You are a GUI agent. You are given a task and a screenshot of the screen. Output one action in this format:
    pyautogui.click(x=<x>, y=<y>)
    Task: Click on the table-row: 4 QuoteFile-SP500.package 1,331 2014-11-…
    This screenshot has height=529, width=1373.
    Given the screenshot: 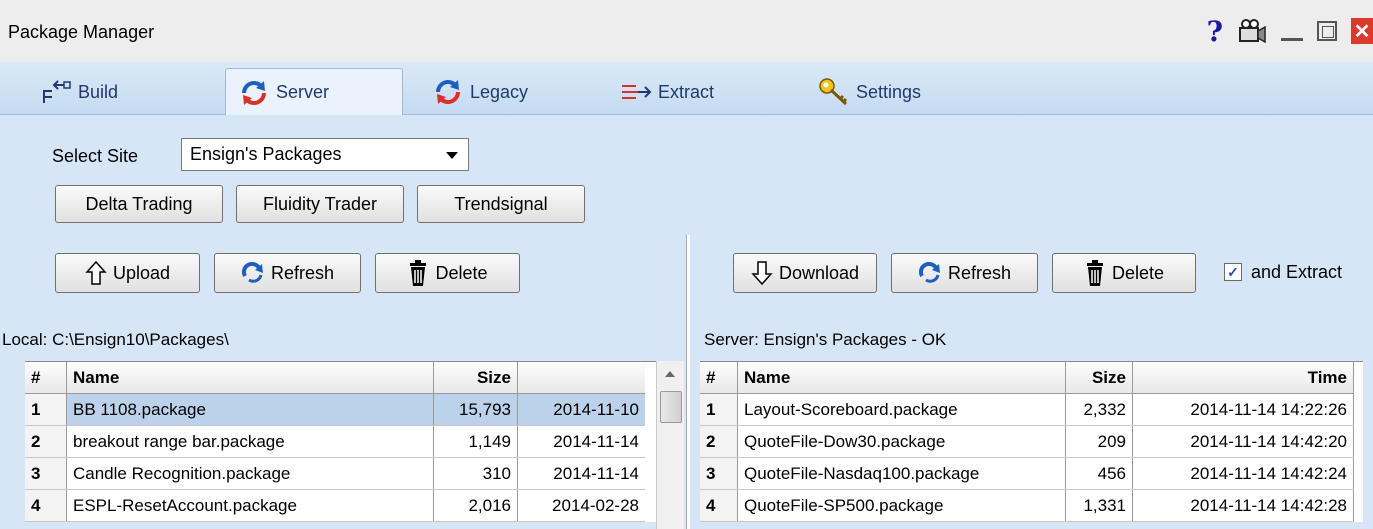 What is the action you would take?
    pyautogui.click(x=1027, y=505)
    